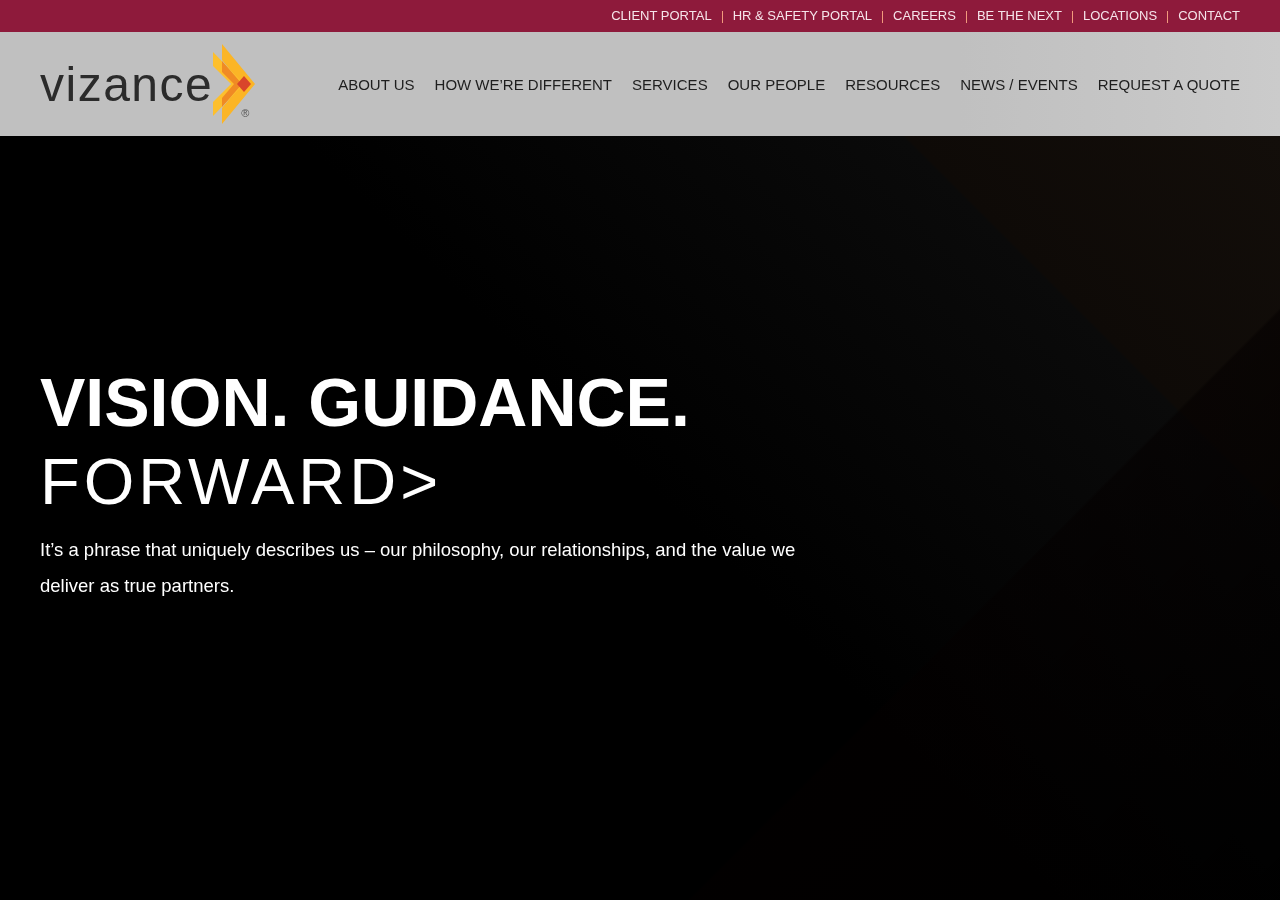 Image resolution: width=1280 pixels, height=900 pixels. I want to click on nav-link: ABOUT US, so click(376, 84).